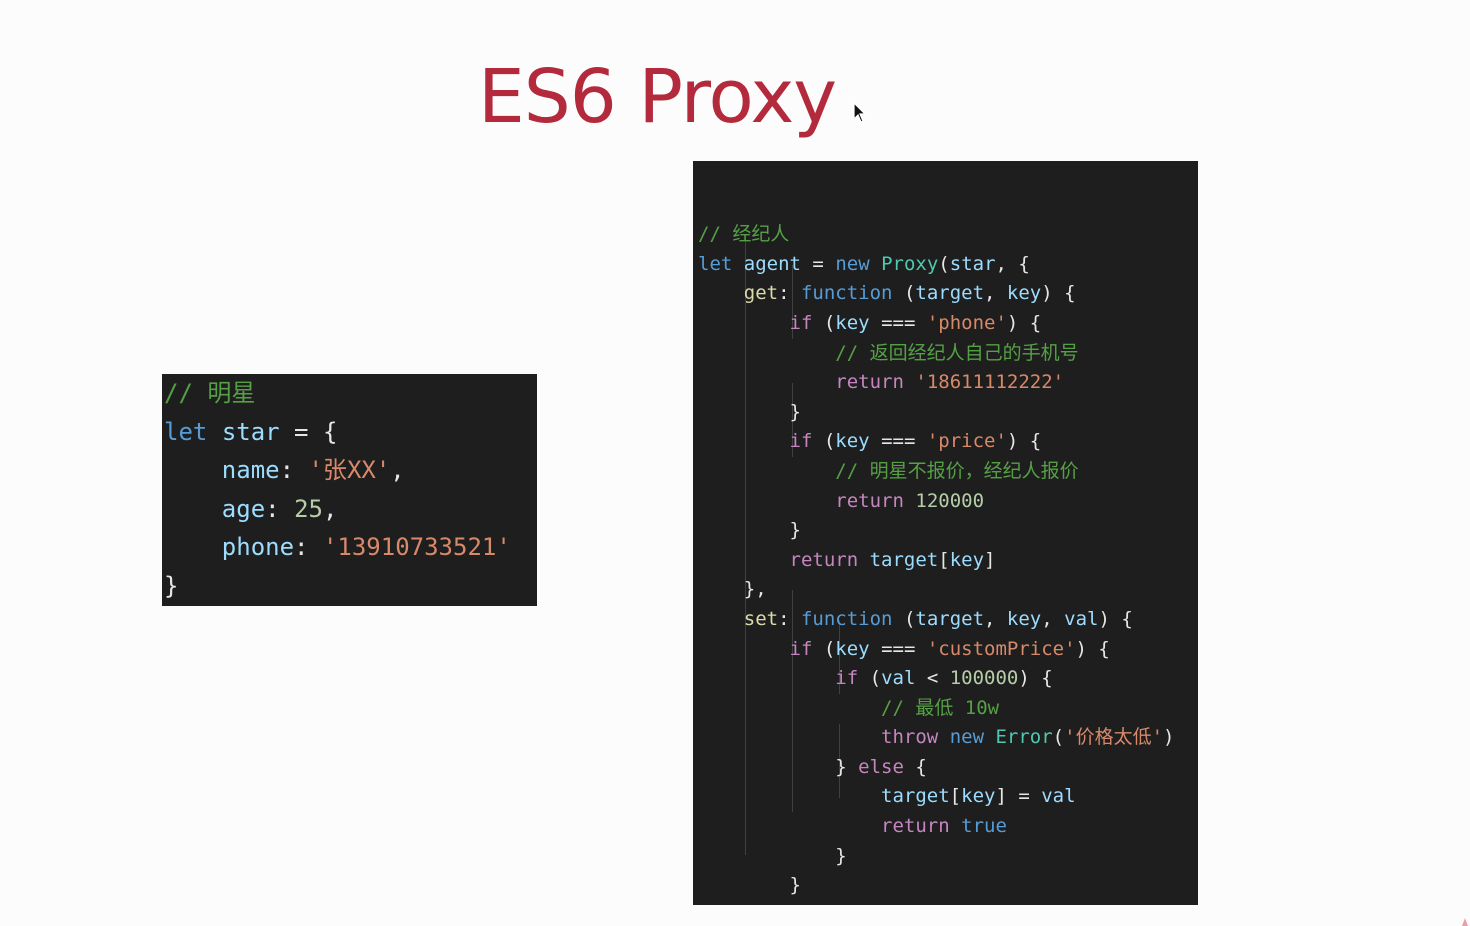 Image resolution: width=1470 pixels, height=926 pixels. Describe the element at coordinates (308, 508) in the screenshot. I see `code-token: 25` at that location.